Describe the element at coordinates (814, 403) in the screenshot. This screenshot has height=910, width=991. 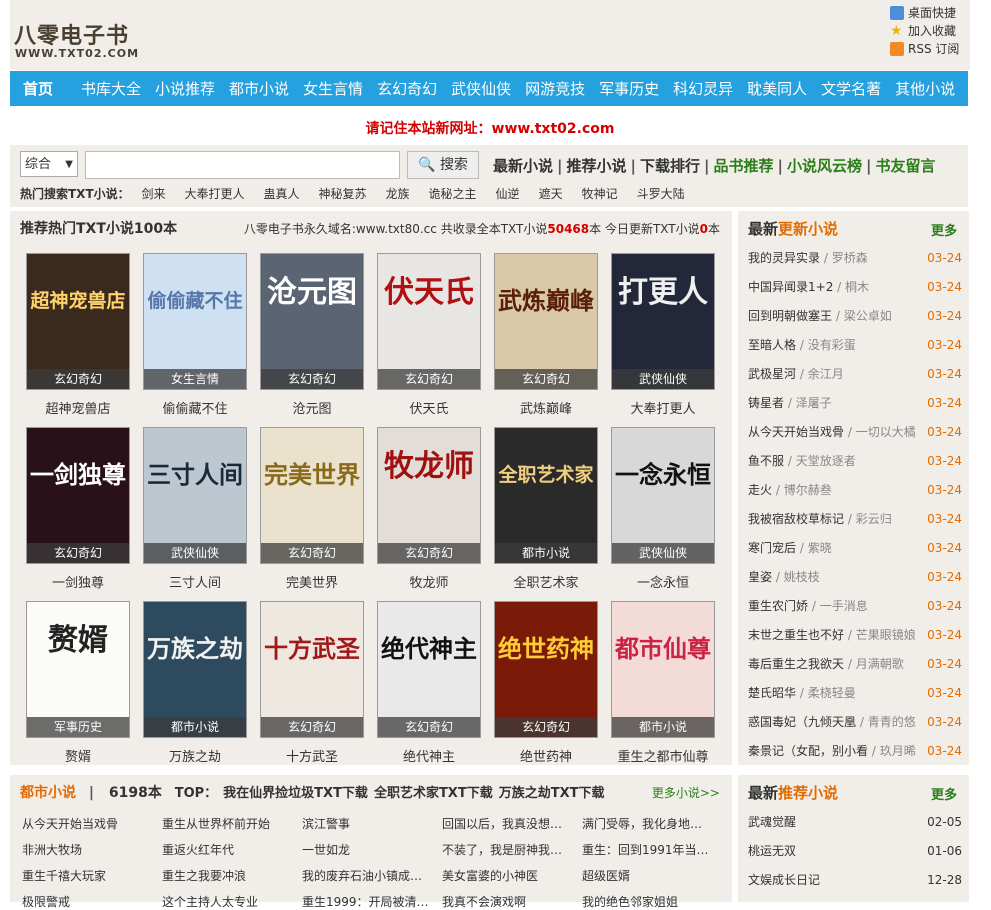
I see `latest-author: 泽屠子` at that location.